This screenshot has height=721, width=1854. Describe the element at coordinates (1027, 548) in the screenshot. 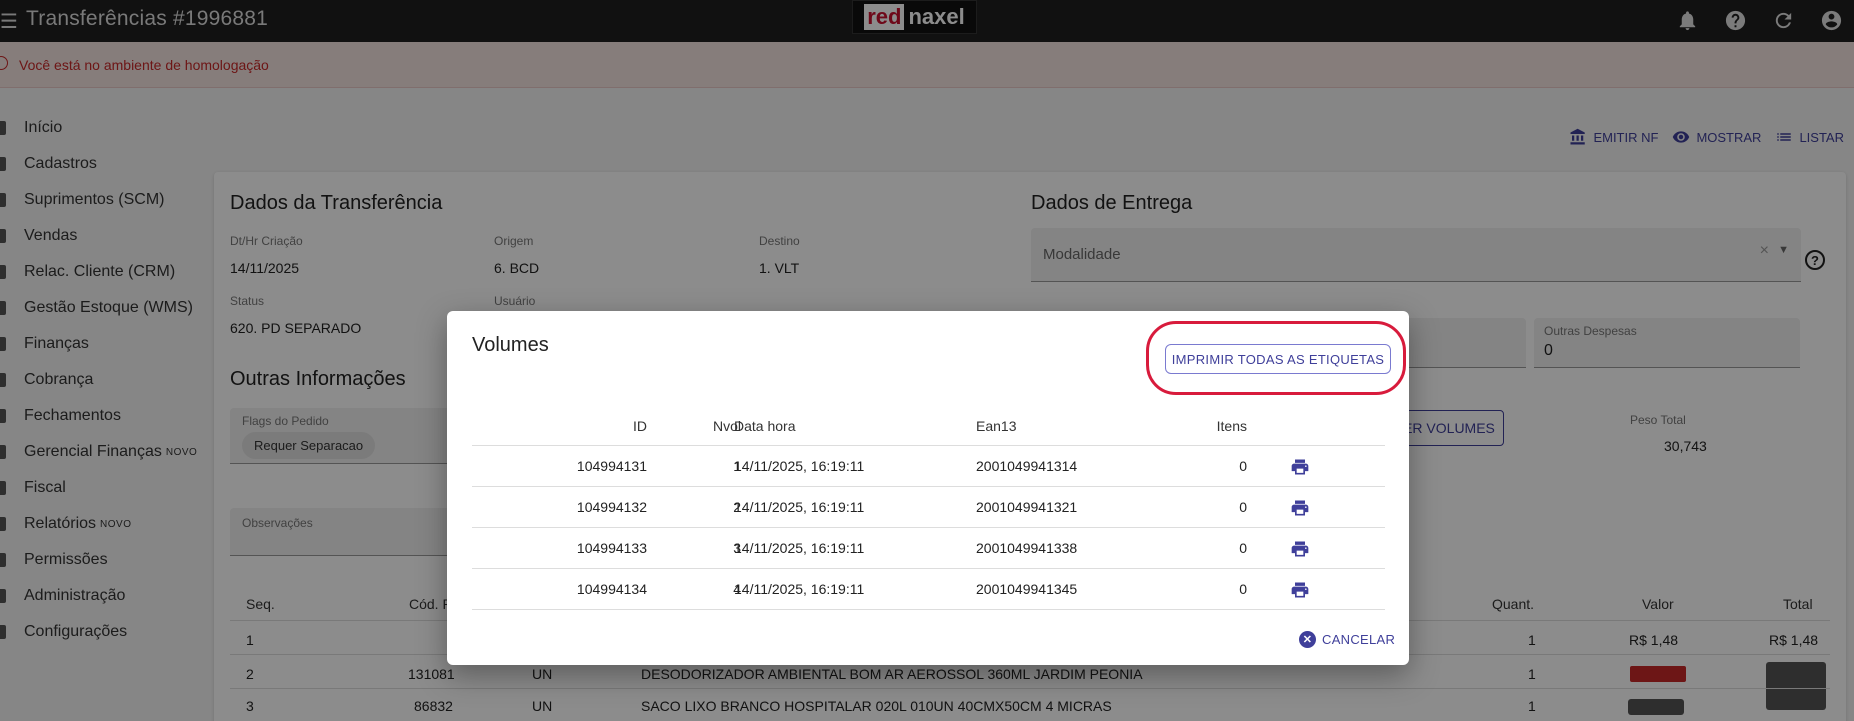

I see `cell-ean13: 2001049941338` at that location.